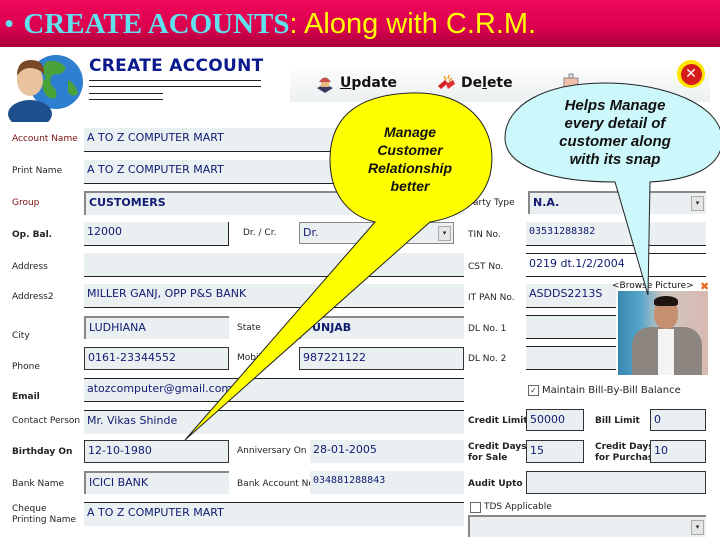 Image resolution: width=720 pixels, height=540 pixels. What do you see at coordinates (29, 509) in the screenshot?
I see `cheque-name-label-1: Cheque` at bounding box center [29, 509].